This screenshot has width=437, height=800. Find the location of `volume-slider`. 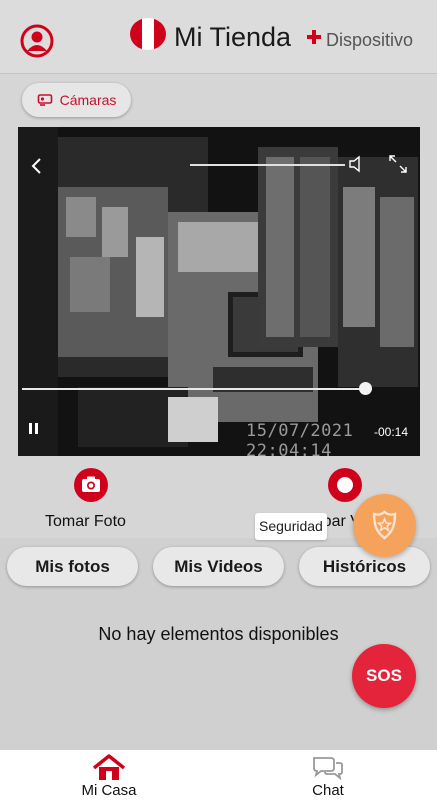

volume-slider is located at coordinates (267, 165).